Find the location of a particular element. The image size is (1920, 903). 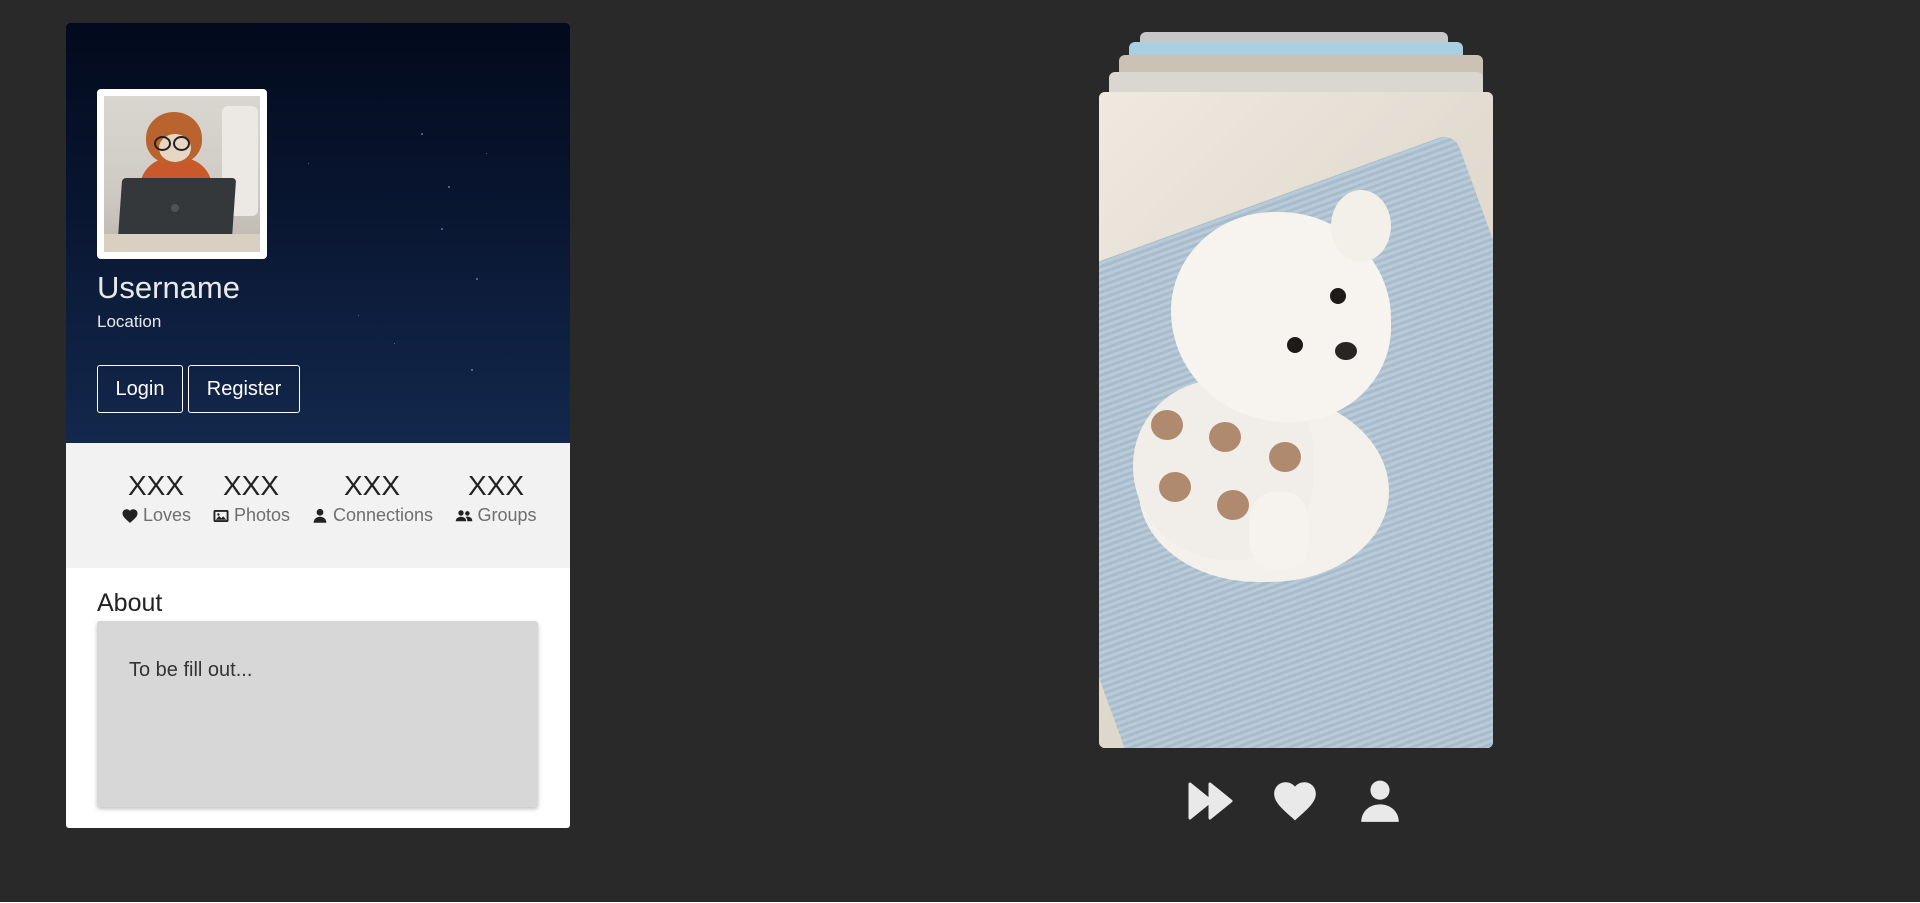

stat-photos: XXX Photos is located at coordinates (251, 497).